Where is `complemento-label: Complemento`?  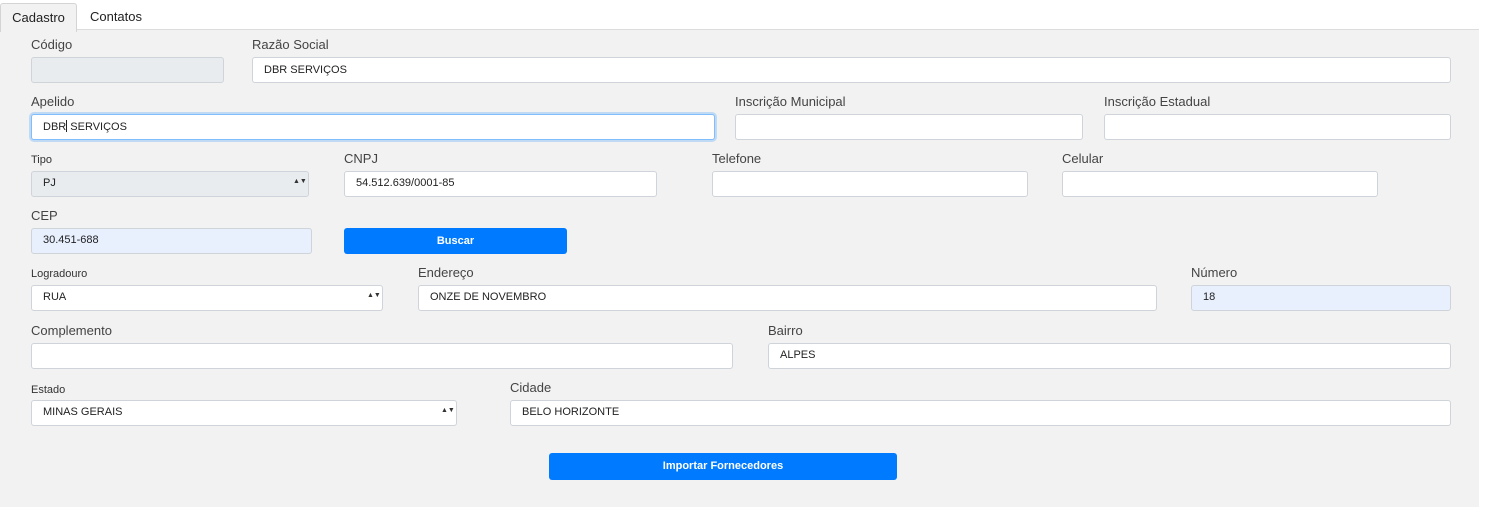 complemento-label: Complemento is located at coordinates (71, 330).